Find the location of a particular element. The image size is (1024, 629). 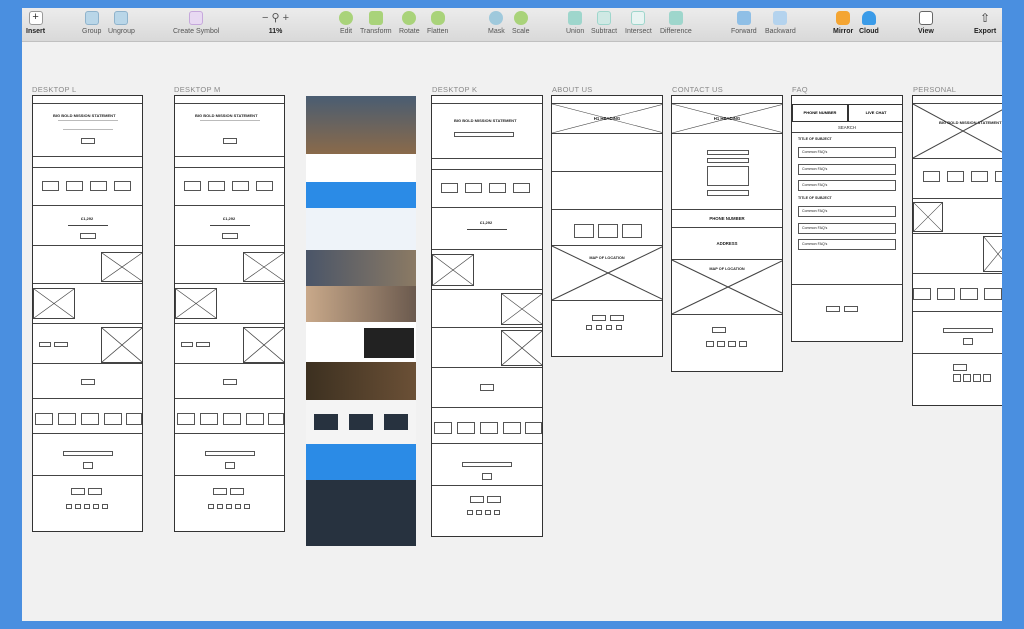

flatten-label: Flatten is located at coordinates (438, 31).